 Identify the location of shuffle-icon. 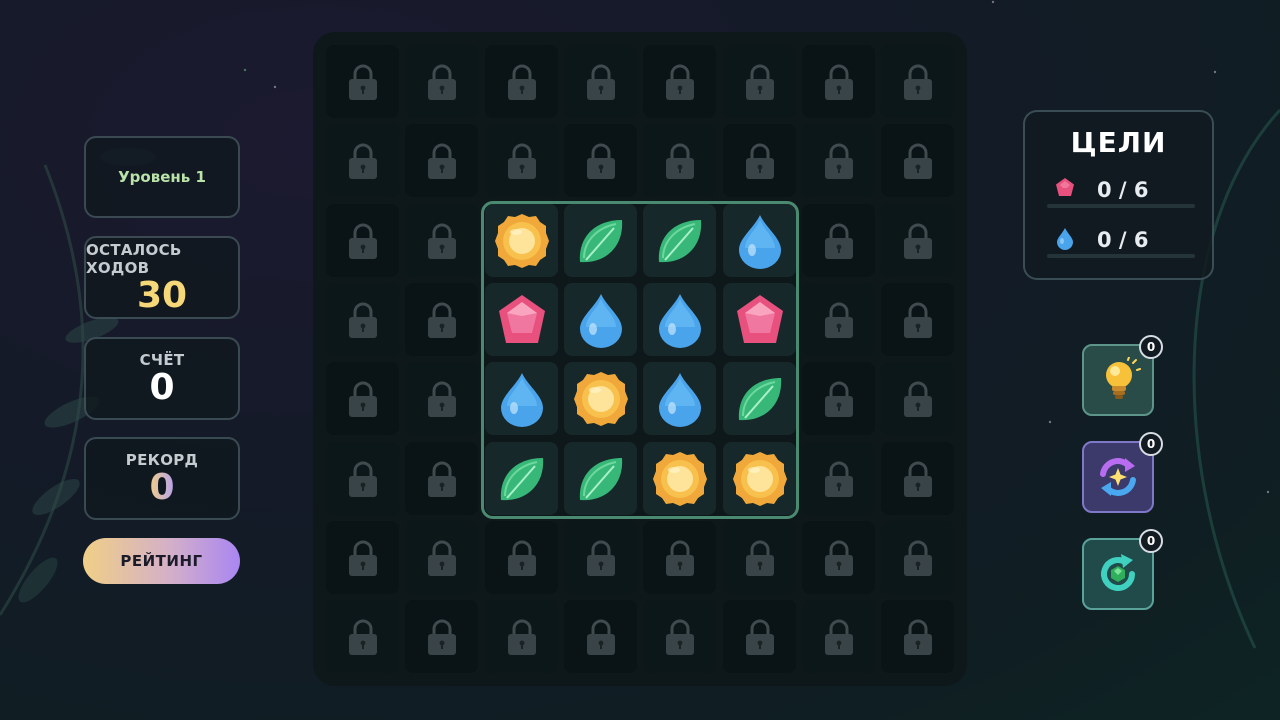
(1118, 477).